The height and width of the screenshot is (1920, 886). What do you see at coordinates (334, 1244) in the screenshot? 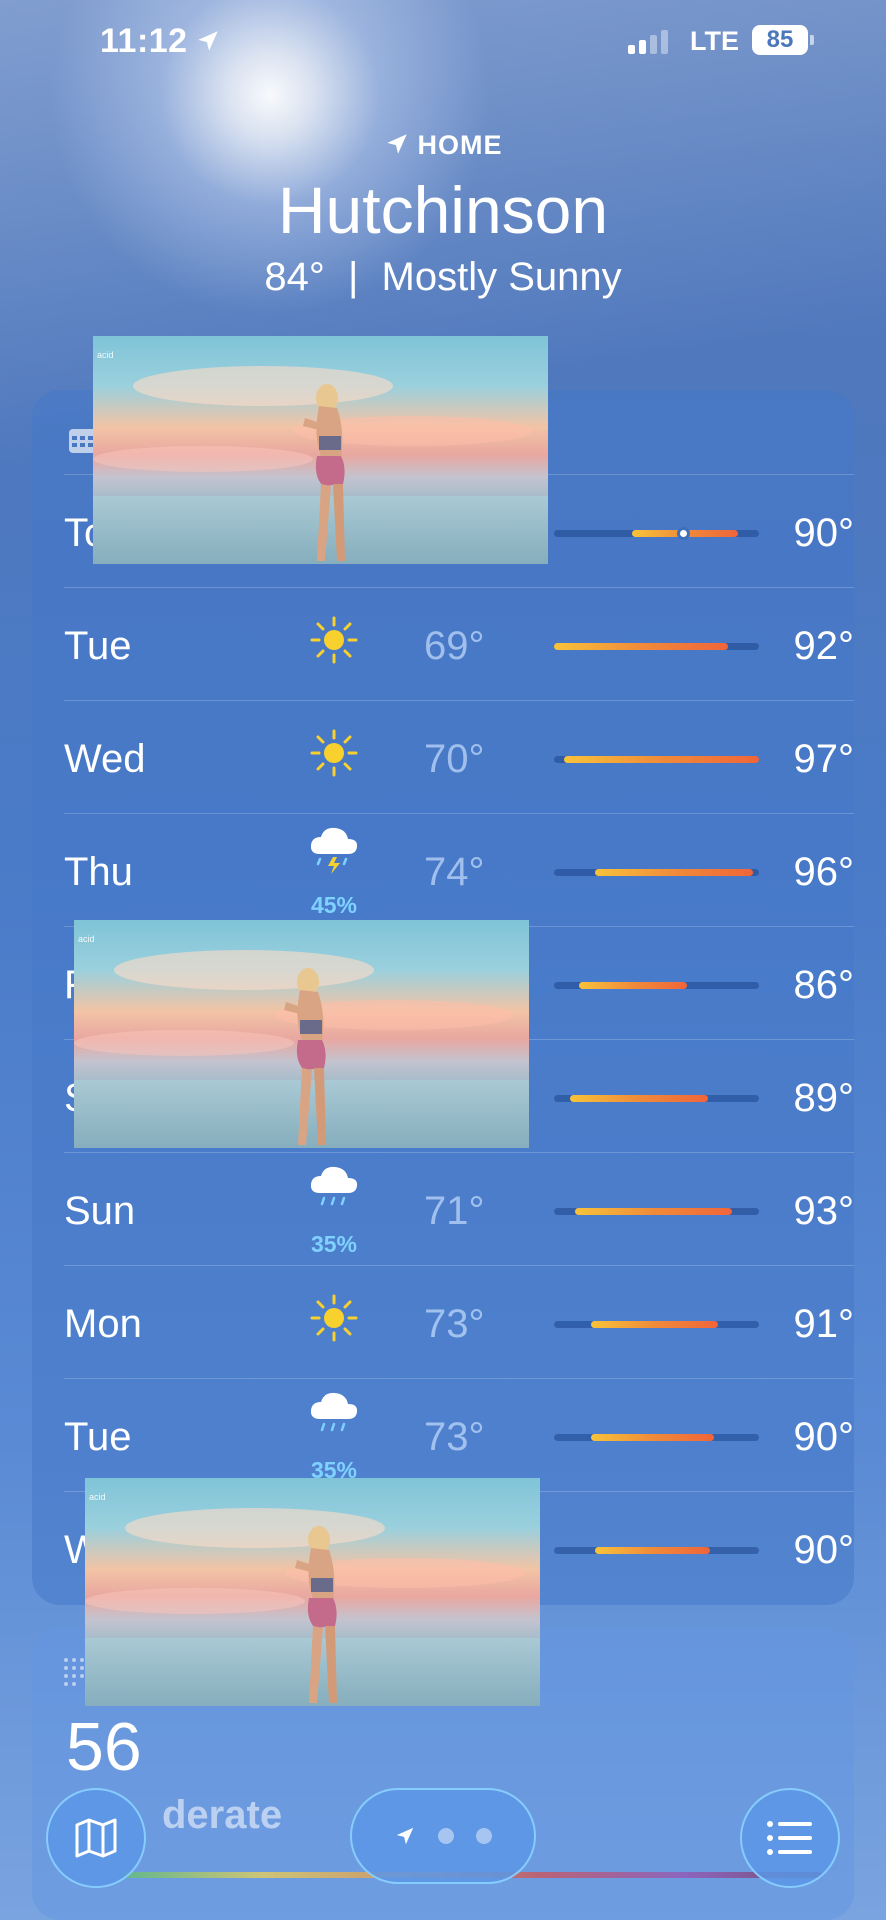
I see `precipitation-chance: 35%` at bounding box center [334, 1244].